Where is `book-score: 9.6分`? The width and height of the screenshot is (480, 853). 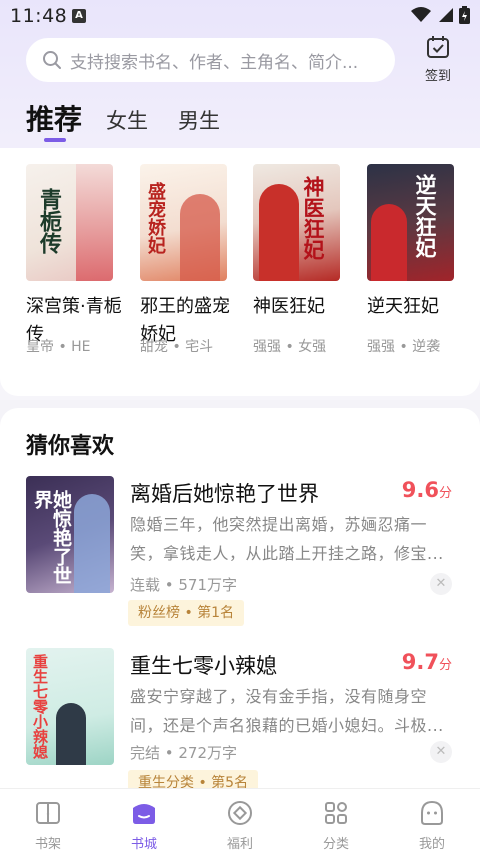 book-score: 9.6分 is located at coordinates (426, 490).